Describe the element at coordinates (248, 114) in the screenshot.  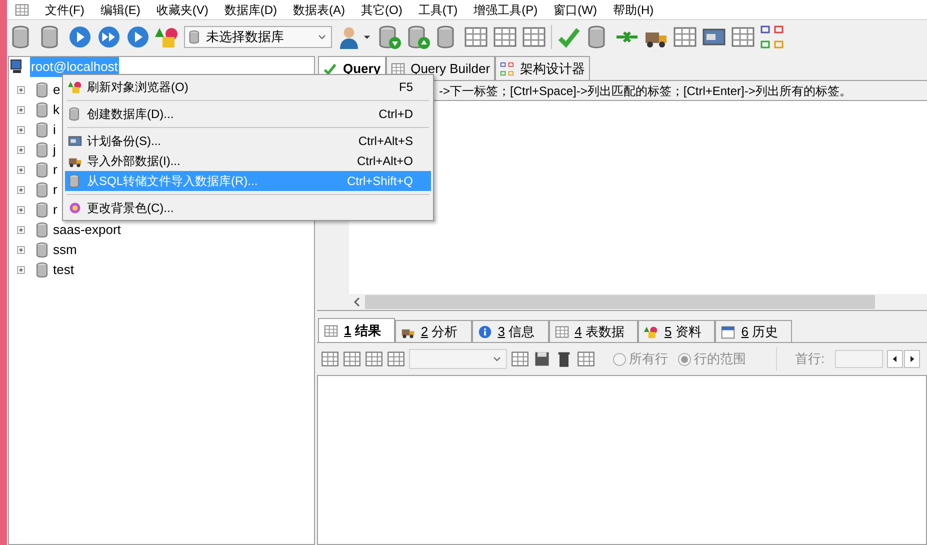
I see `menu-item: 创建数据库(D)... Ctrl+D` at that location.